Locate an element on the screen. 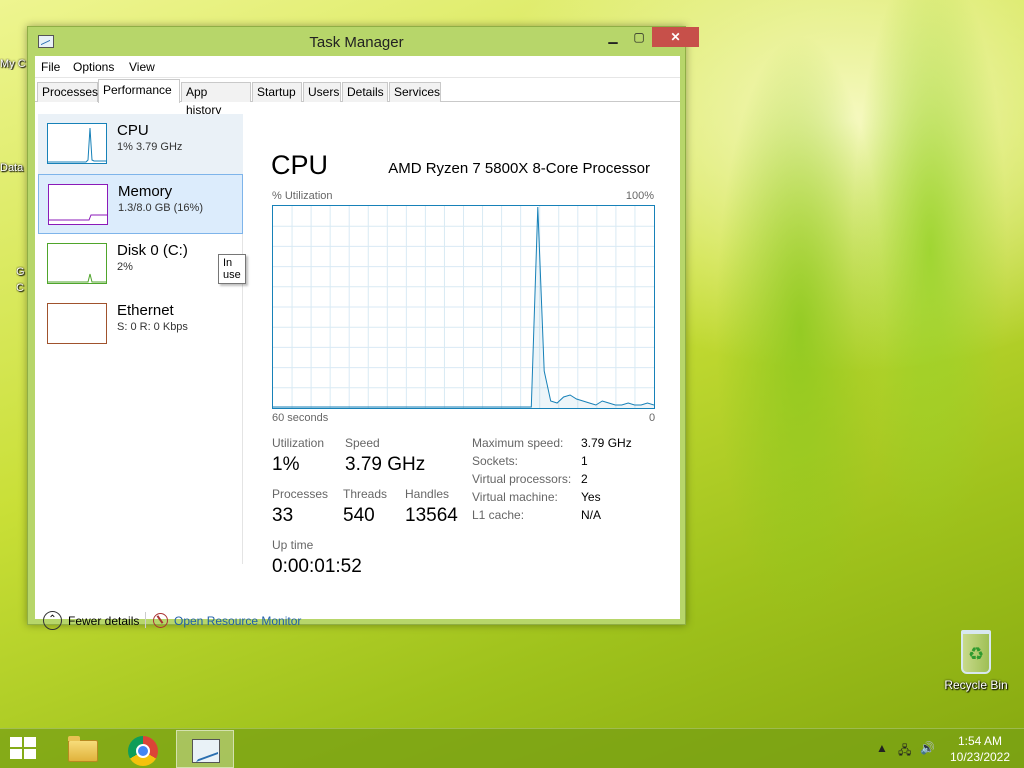 Image resolution: width=1024 pixels, height=768 pixels. cpu-thumbnail-chart is located at coordinates (77, 145).